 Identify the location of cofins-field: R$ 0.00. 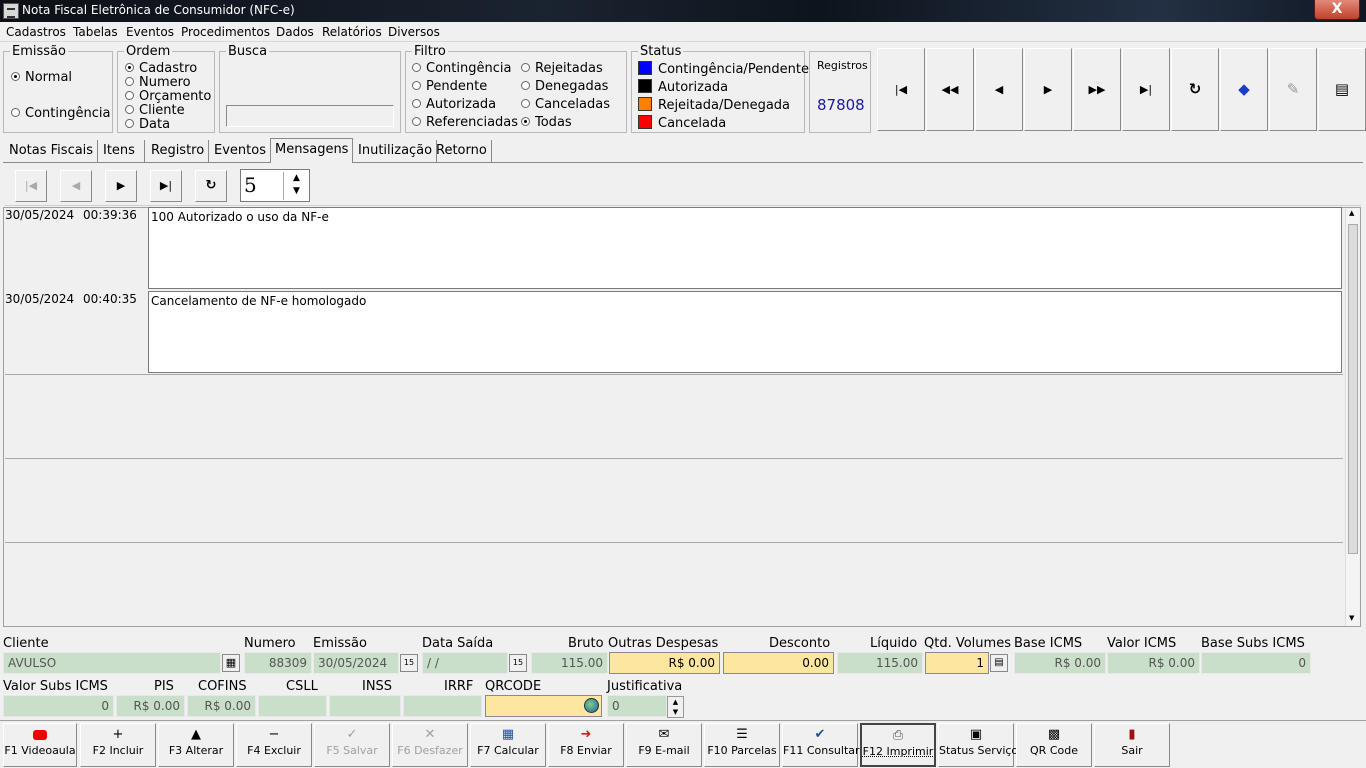
(221, 706).